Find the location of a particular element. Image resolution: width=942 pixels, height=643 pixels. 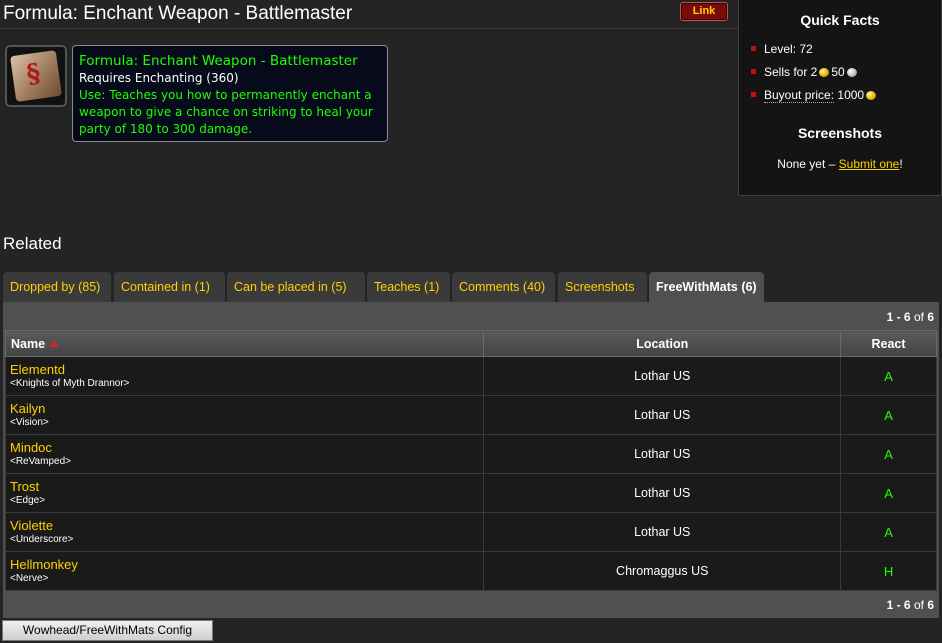

screenshots-status: None yet – Submit one! is located at coordinates (840, 164).